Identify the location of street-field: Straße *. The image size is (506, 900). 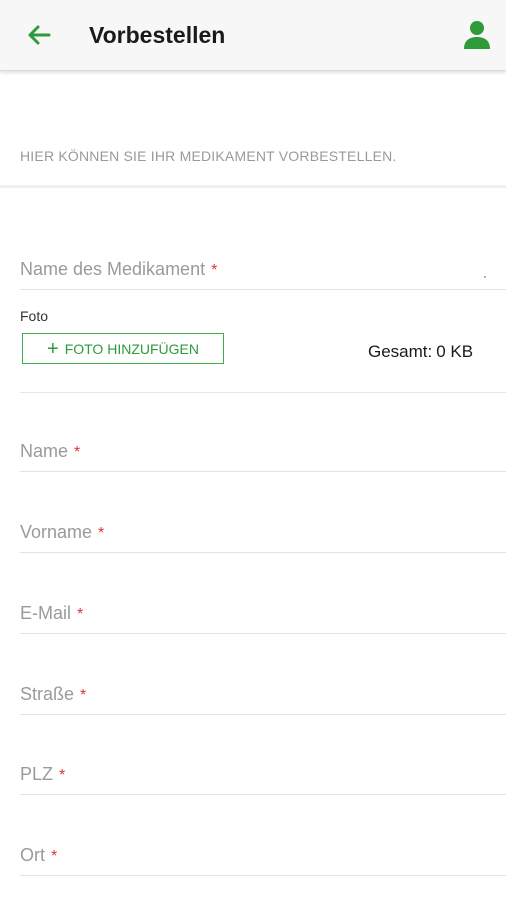
(263, 690).